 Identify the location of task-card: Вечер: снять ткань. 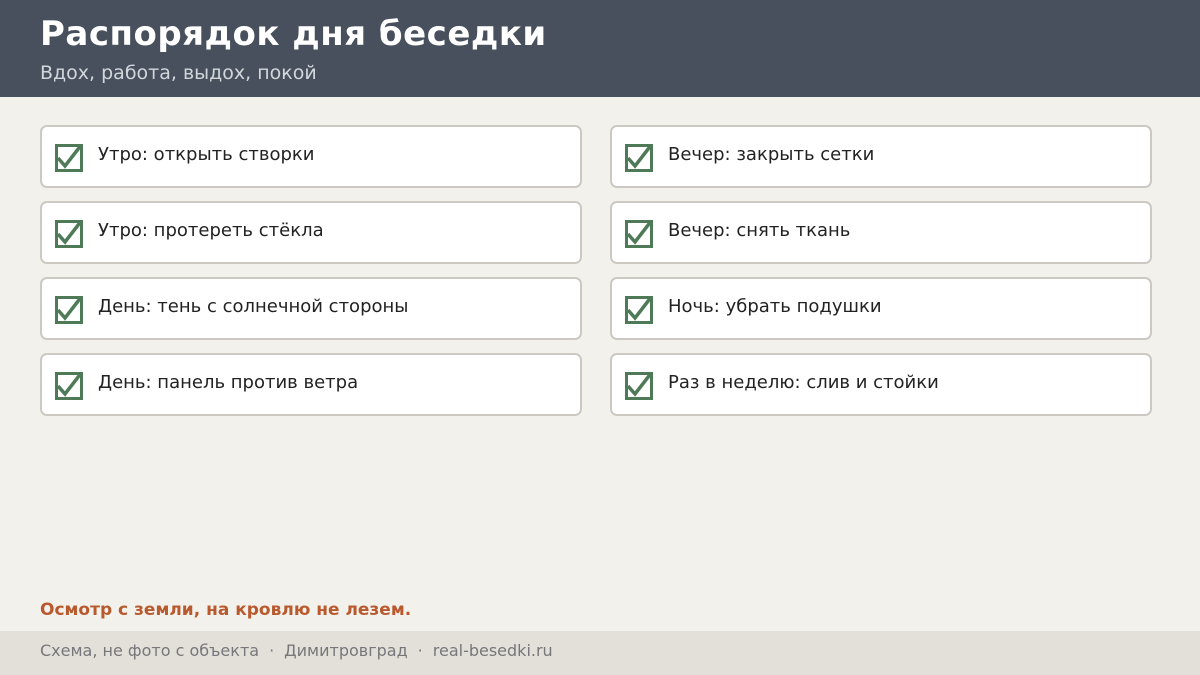
(881, 232).